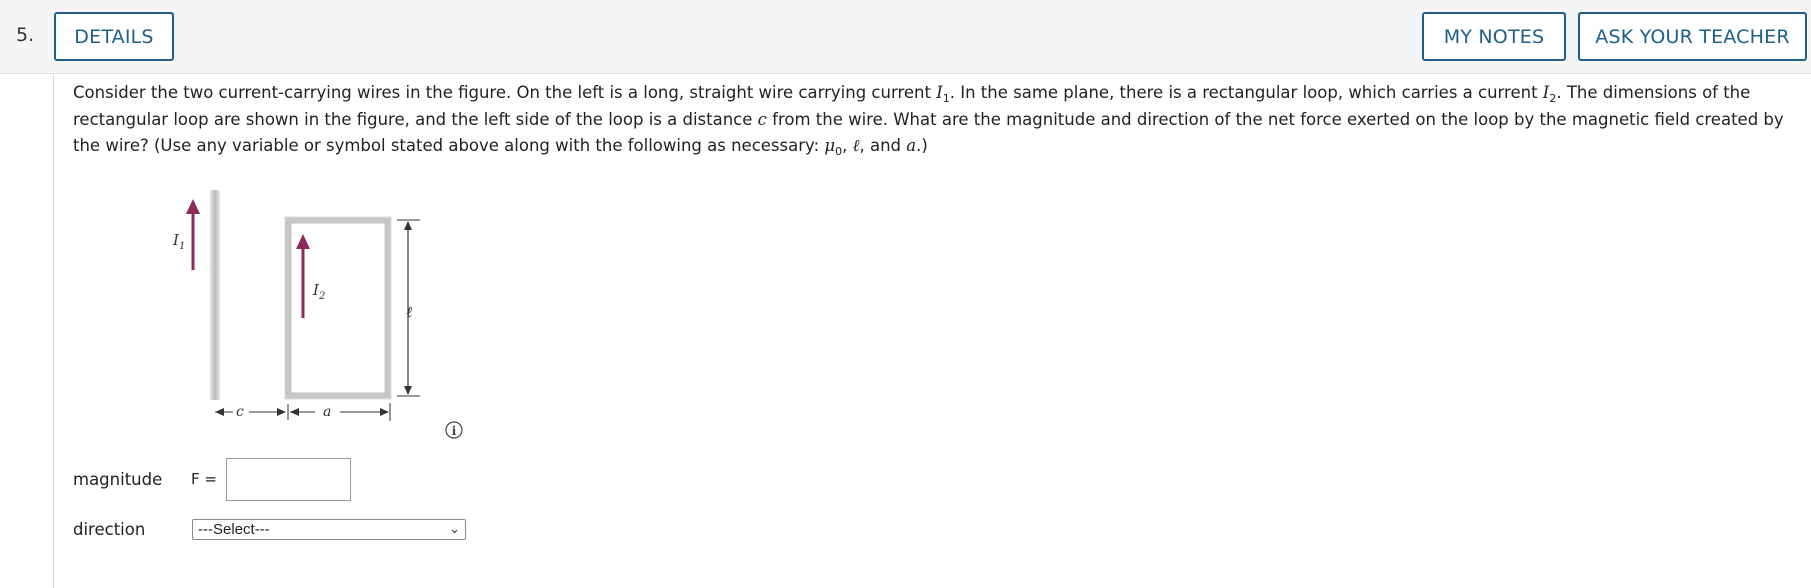 This screenshot has width=1811, height=588. I want to click on c-dimension, so click(252, 412).